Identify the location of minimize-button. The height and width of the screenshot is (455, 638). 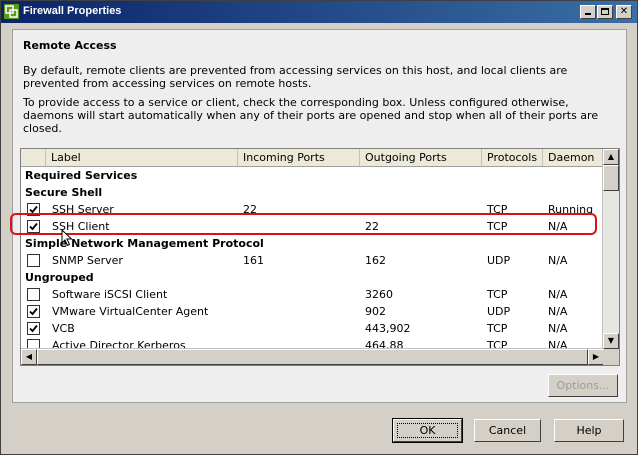
(588, 12).